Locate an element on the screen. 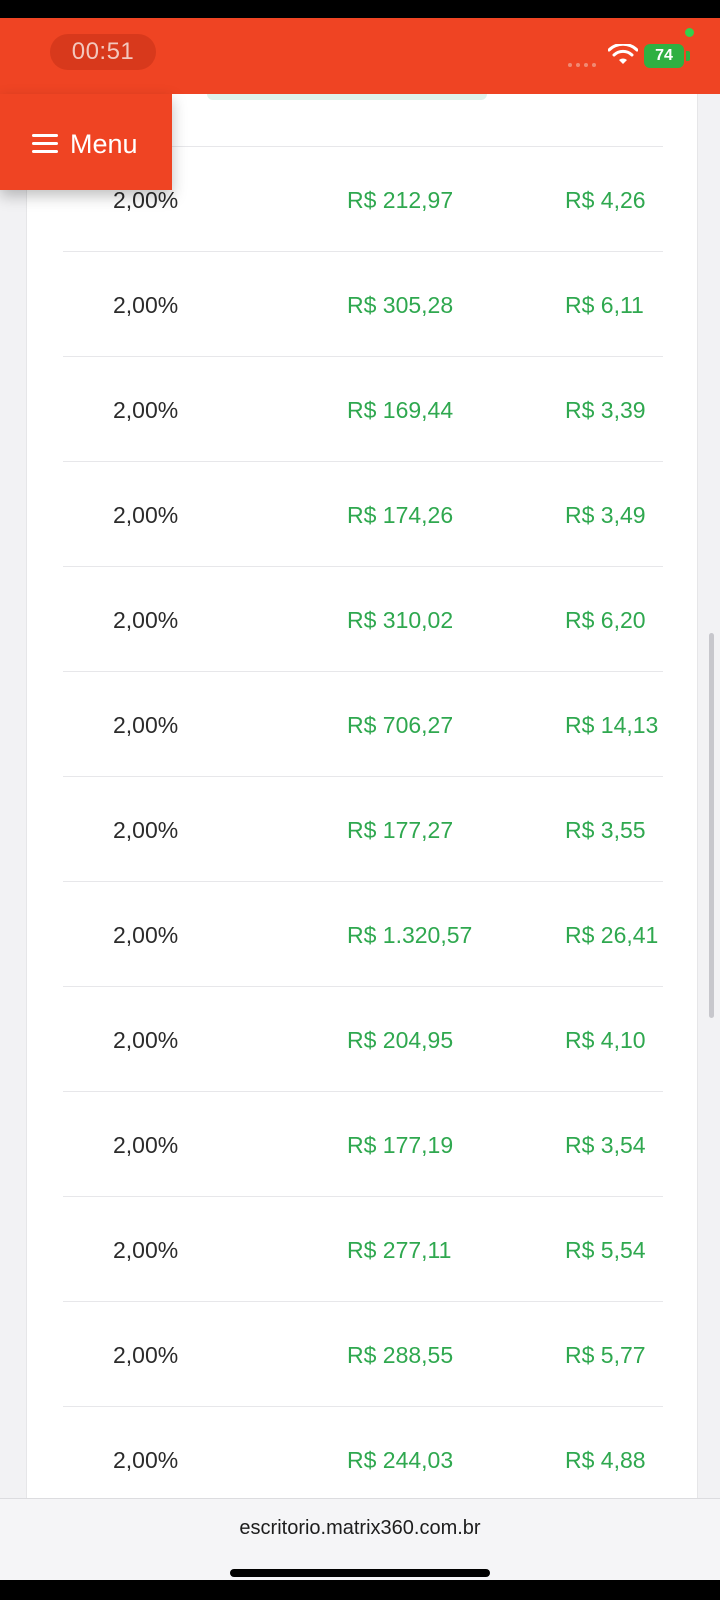  home-indicator is located at coordinates (360, 1573).